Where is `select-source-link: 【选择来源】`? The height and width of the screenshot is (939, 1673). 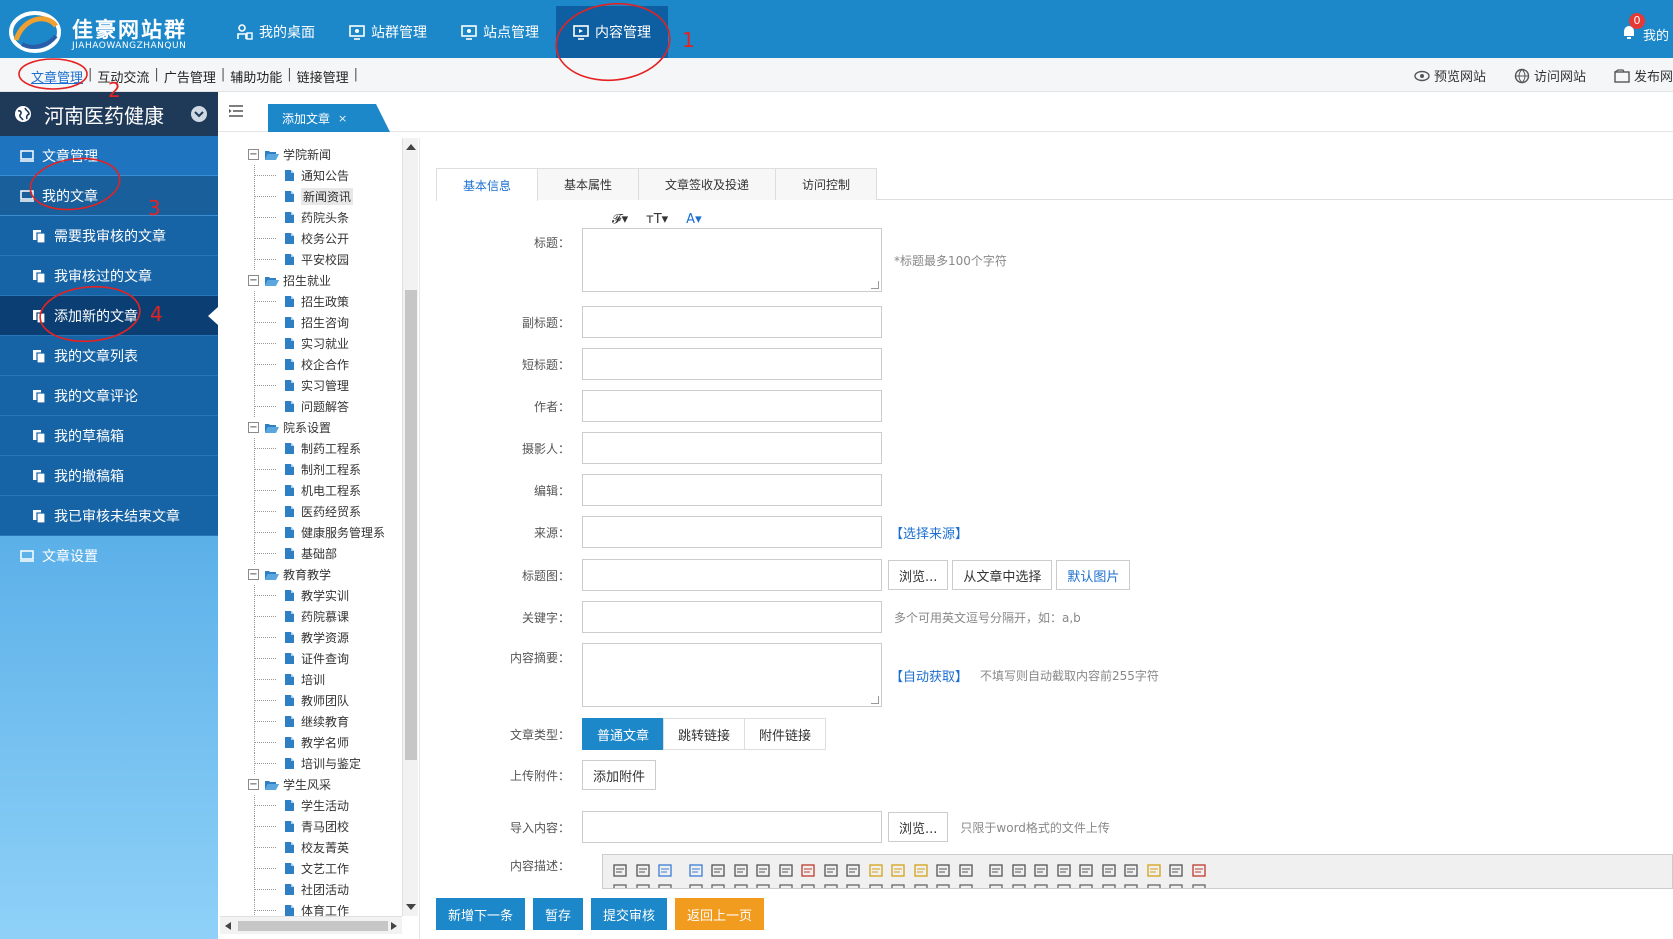 select-source-link: 【选择来源】 is located at coordinates (929, 532).